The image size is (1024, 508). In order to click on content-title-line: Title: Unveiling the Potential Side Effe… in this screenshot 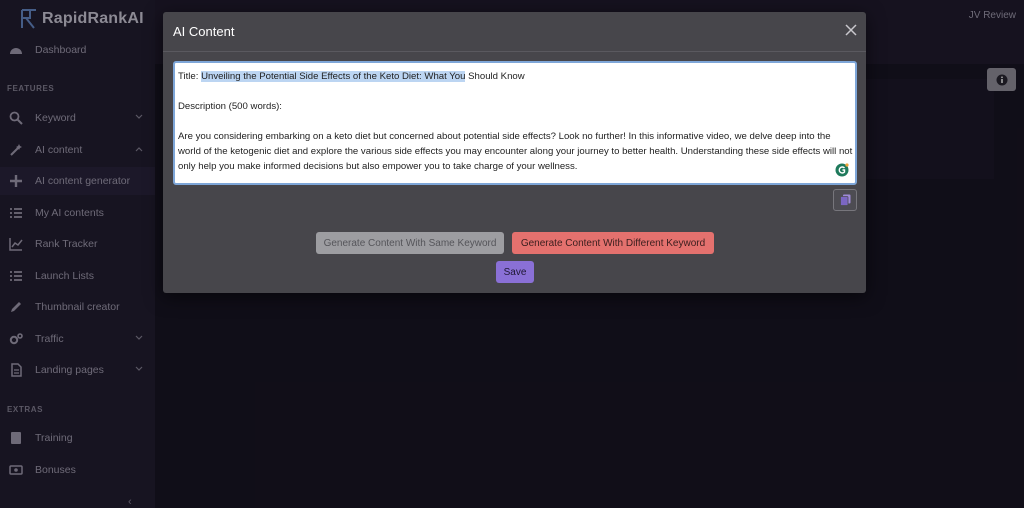, I will do `click(515, 76)`.